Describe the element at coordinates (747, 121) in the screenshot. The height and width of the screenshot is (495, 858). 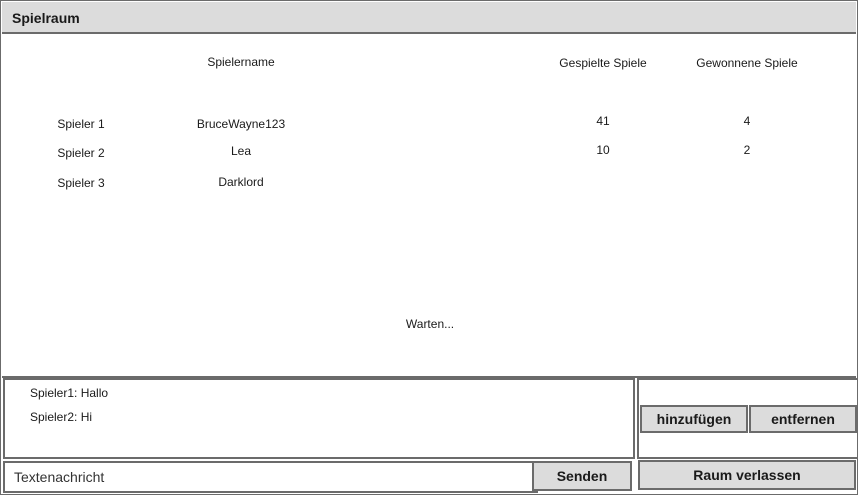
I see `row-1-won: 4` at that location.